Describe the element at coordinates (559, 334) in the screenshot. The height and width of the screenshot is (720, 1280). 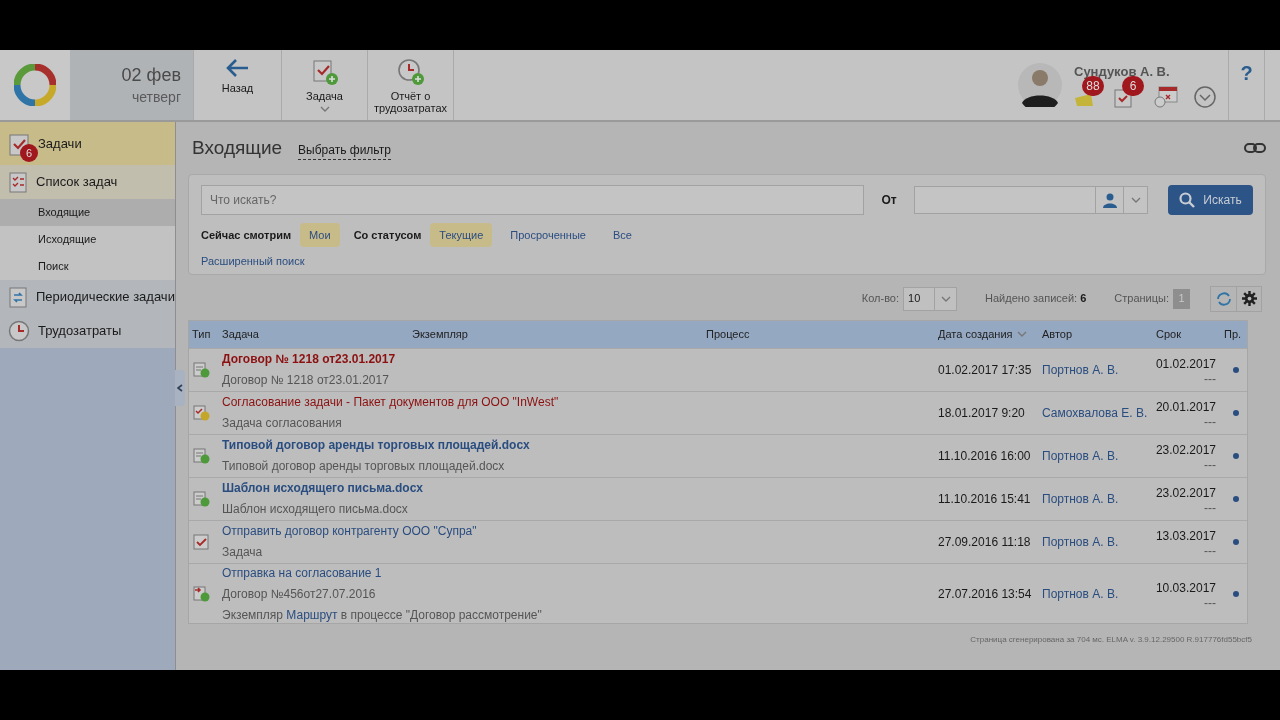
I see `column-header: Экземпляр` at that location.